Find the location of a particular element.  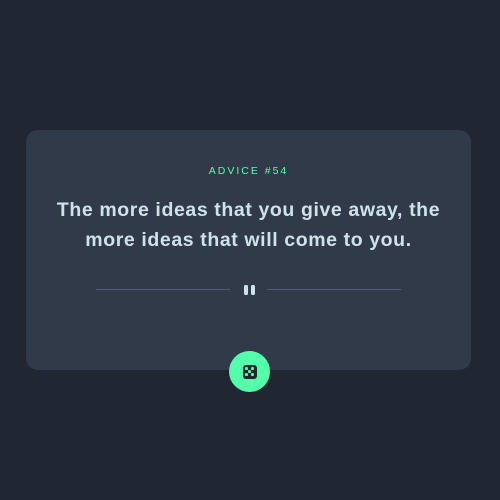

advice-id-label: ADVICE #54 is located at coordinates (248, 171).